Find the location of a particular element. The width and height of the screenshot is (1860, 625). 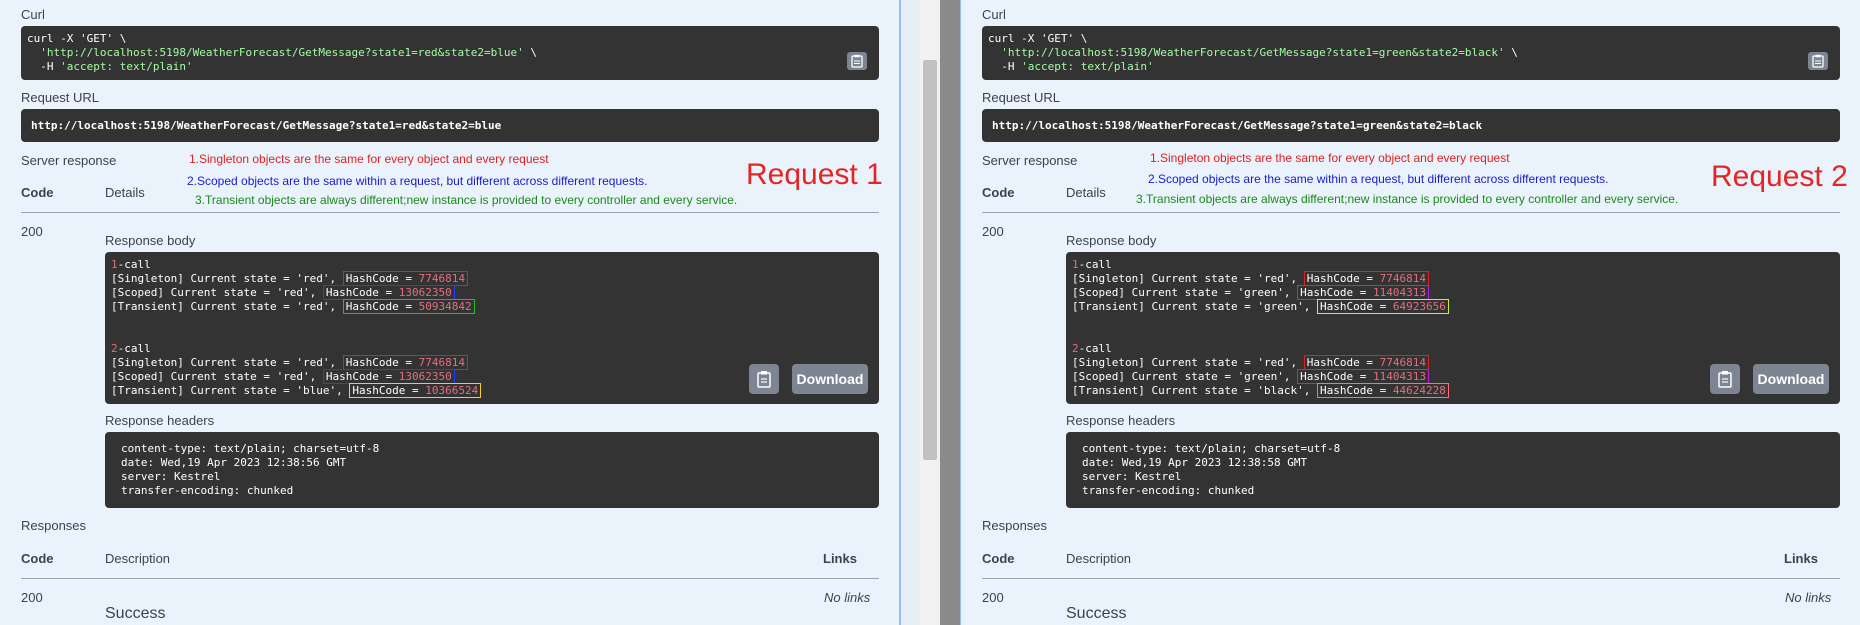

scrollbar is located at coordinates (930, 312).